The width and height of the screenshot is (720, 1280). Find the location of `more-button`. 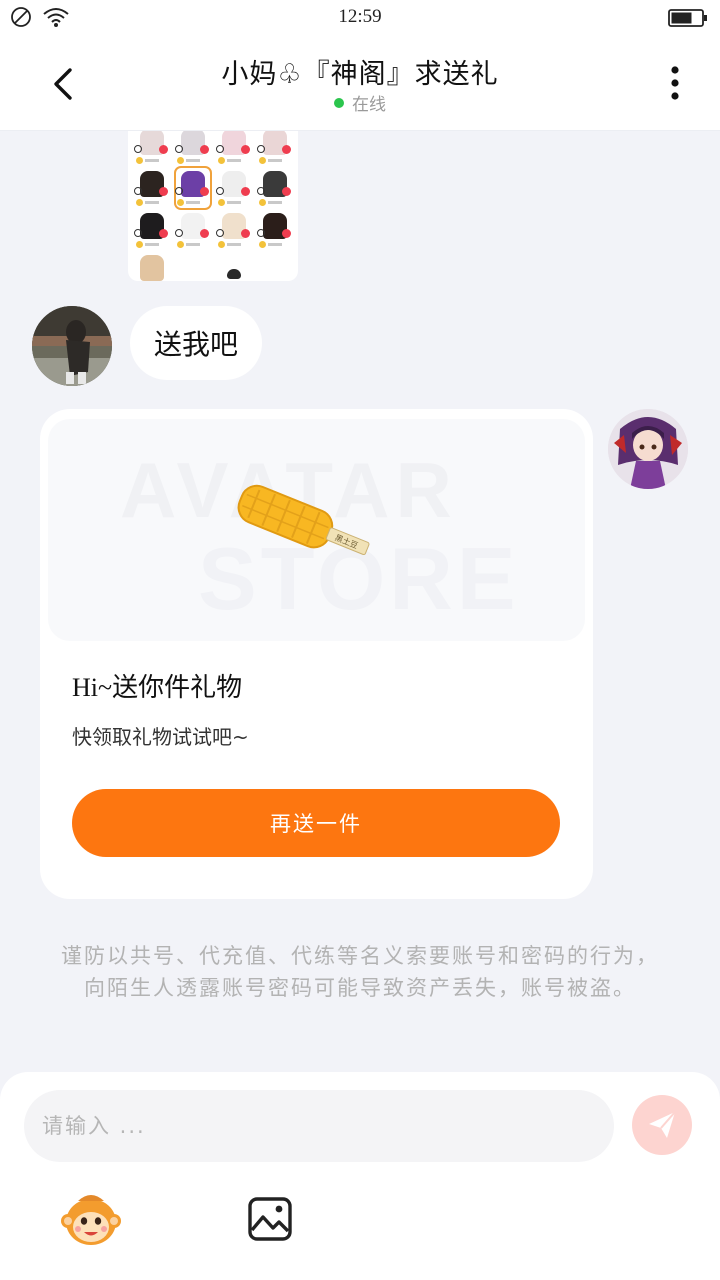

more-button is located at coordinates (675, 84).